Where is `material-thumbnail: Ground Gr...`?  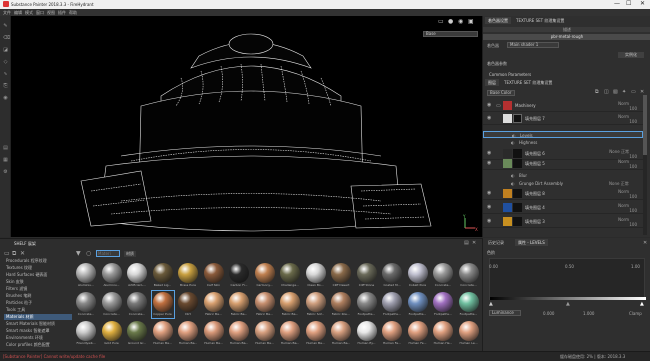
material-thumbnail: Ground Gr... is located at coordinates (137, 333).